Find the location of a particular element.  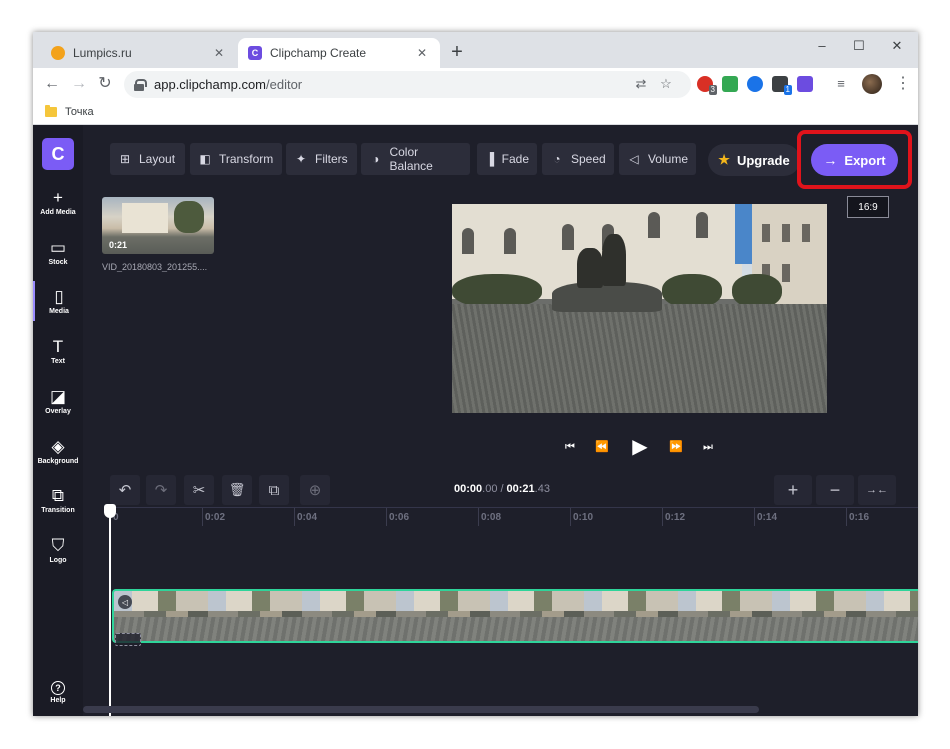

sidebar-item-background: ◈ Background is located at coordinates (58, 451).